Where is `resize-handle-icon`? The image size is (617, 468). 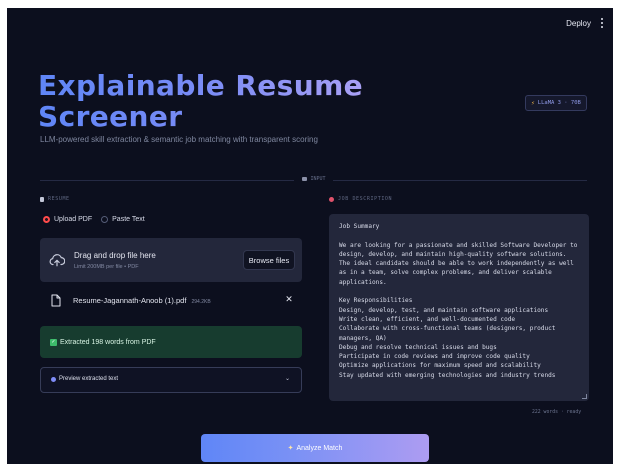 resize-handle-icon is located at coordinates (584, 396).